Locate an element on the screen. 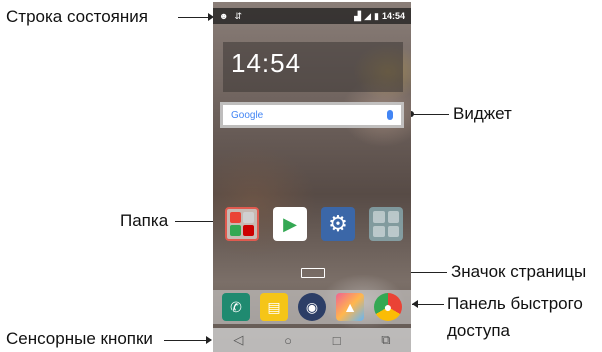 Image resolution: width=602 pixels, height=352 pixels. page-indicator is located at coordinates (313, 273).